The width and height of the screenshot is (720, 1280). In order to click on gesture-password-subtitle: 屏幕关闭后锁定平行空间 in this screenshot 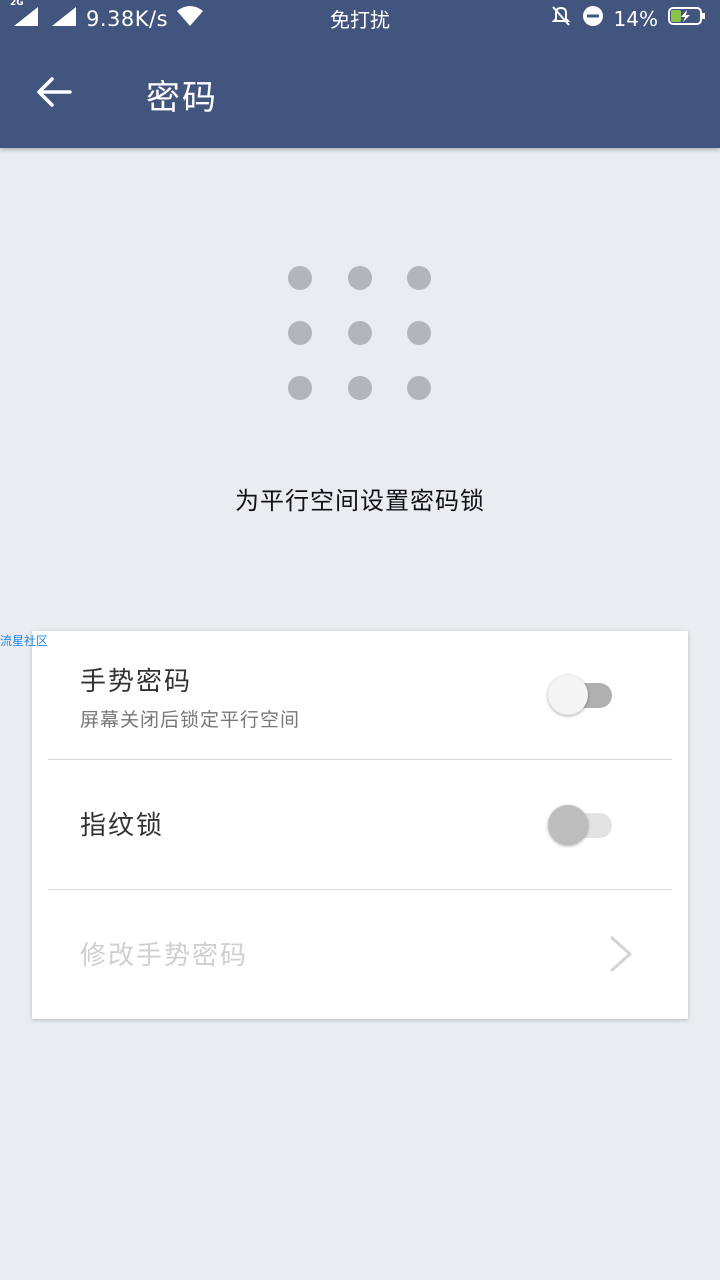, I will do `click(190, 720)`.